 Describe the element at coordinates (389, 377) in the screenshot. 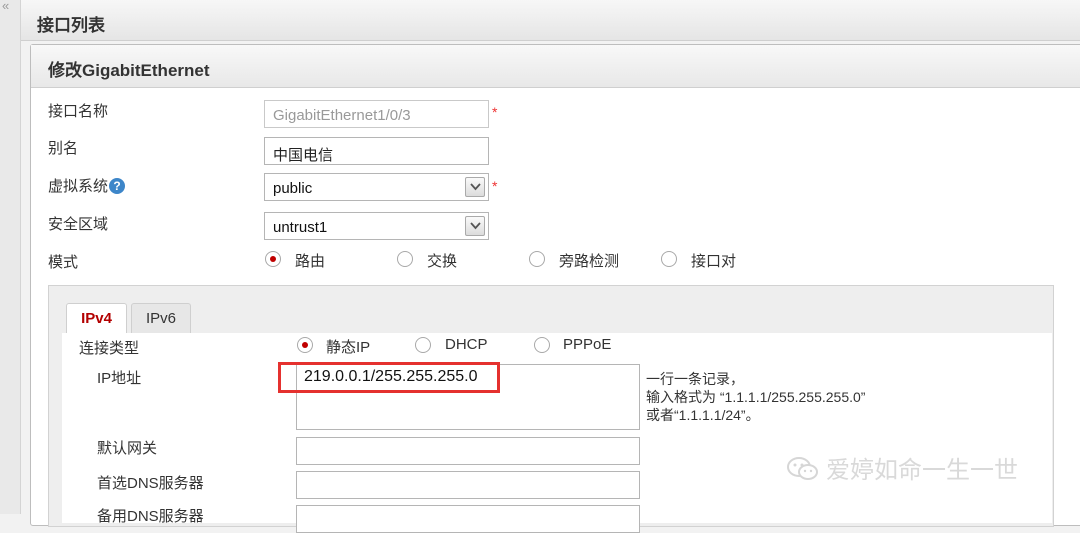

I see `ip-address-highlight: 219.0.0.1/255.255.255.0` at that location.